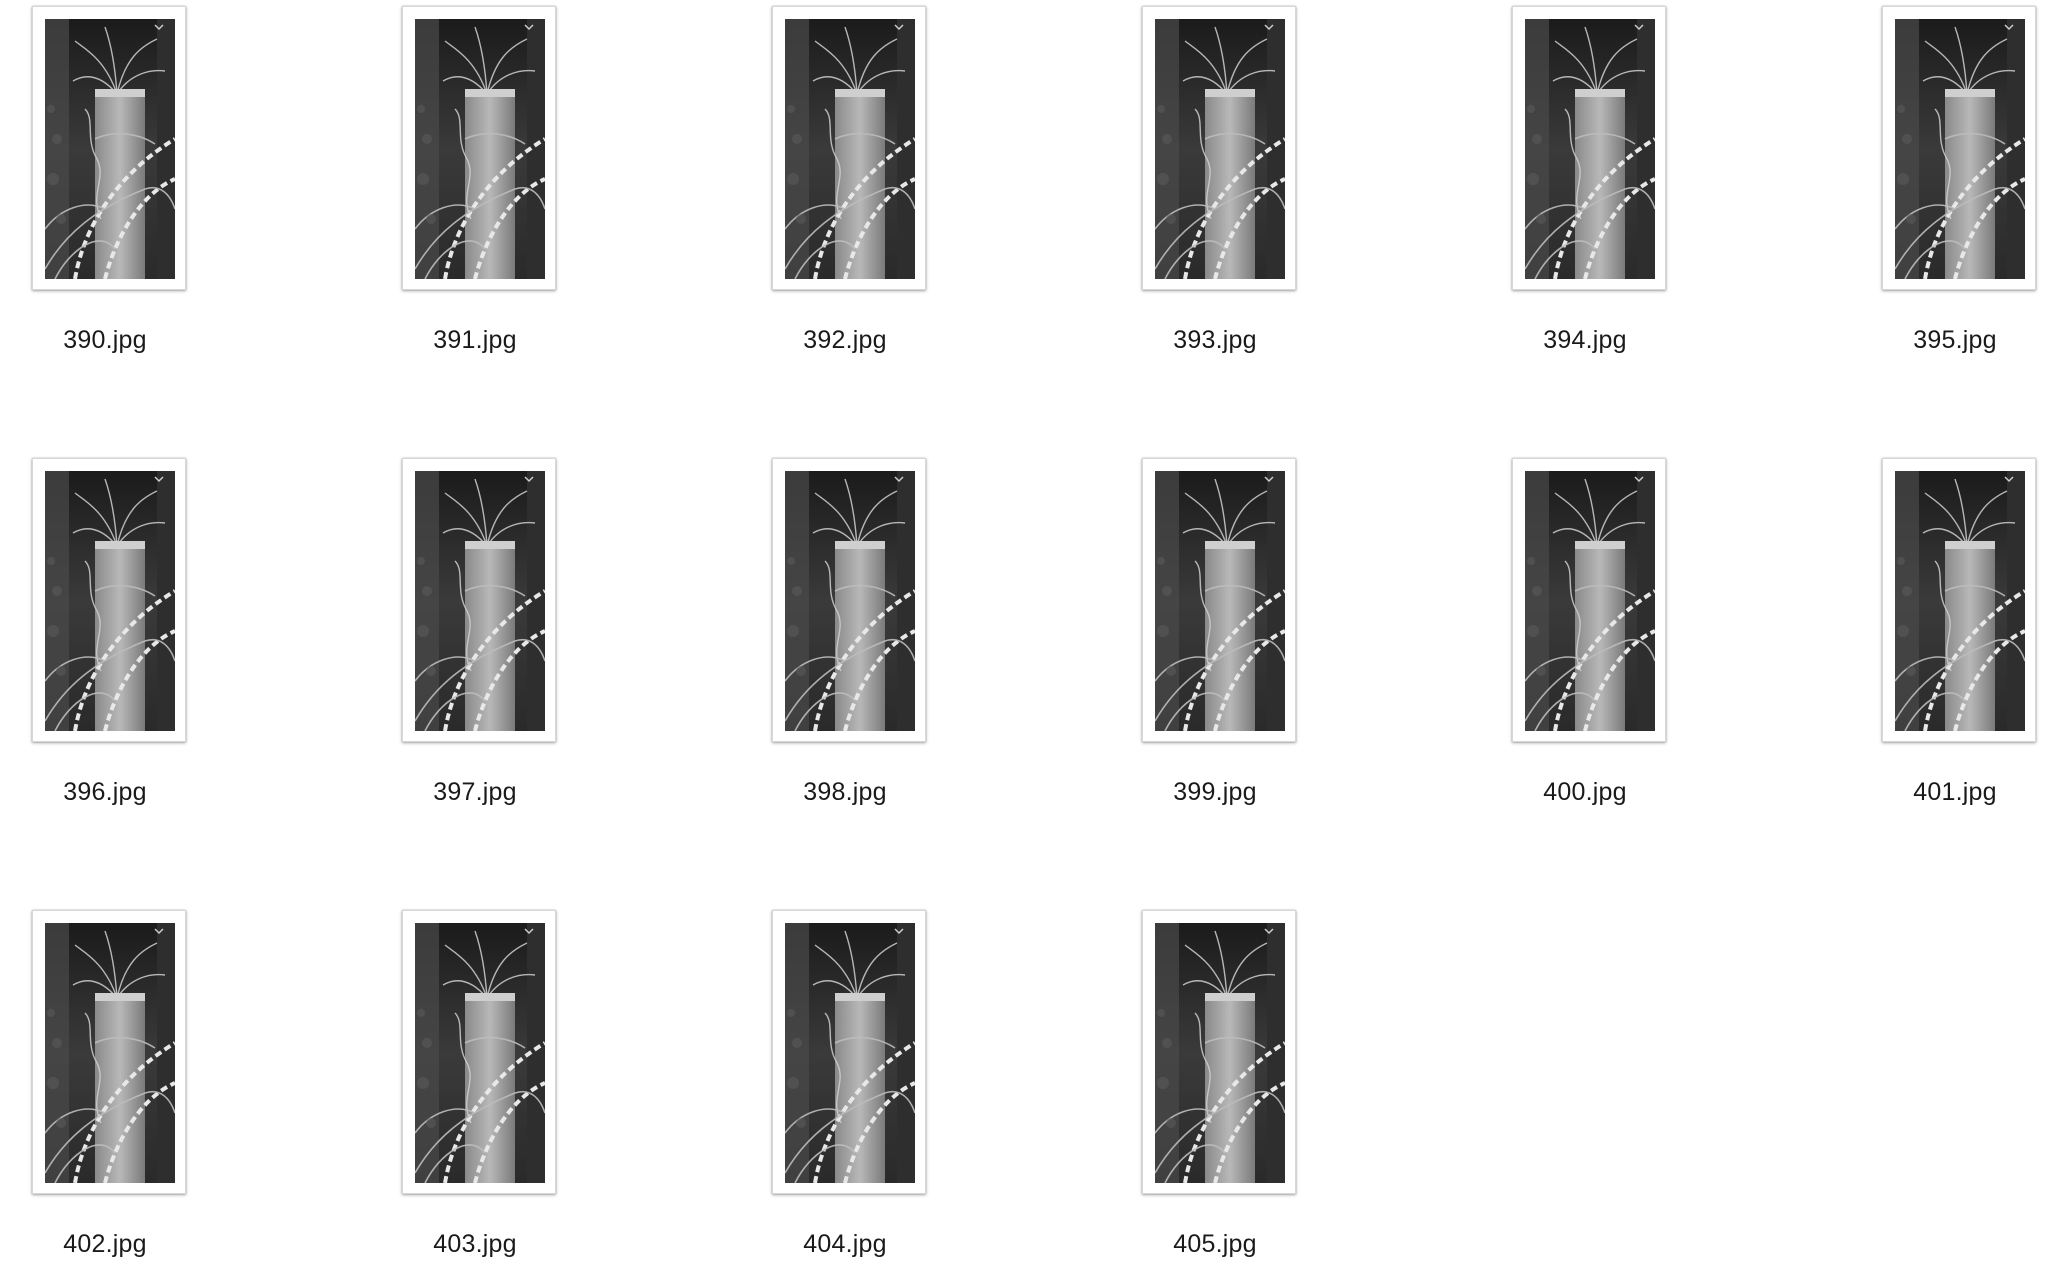 This screenshot has height=1284, width=2054. I want to click on file-item: 395.jpg, so click(1954, 190).